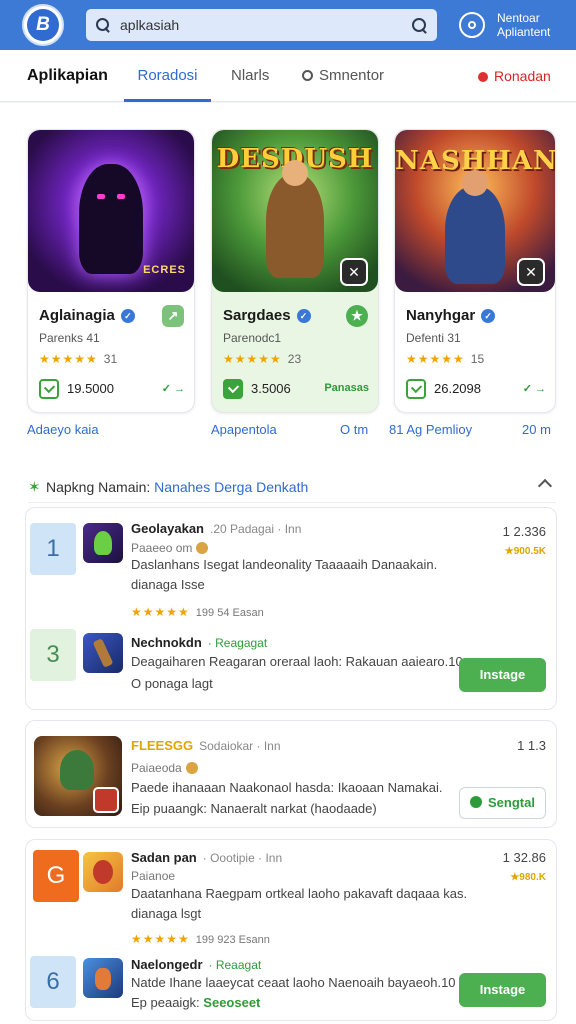  Describe the element at coordinates (216, 528) in the screenshot. I see `app-title: Geolayakan .20 Padagai · Inn` at that location.